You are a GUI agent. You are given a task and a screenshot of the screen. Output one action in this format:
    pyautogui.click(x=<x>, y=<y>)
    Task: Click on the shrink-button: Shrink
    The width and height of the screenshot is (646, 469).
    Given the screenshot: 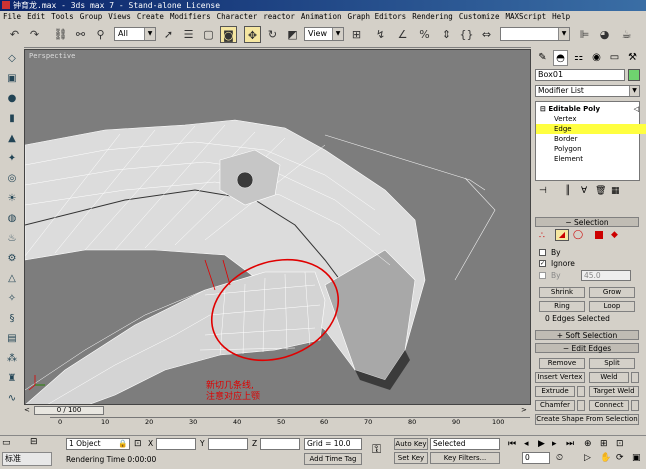 What is the action you would take?
    pyautogui.click(x=562, y=292)
    